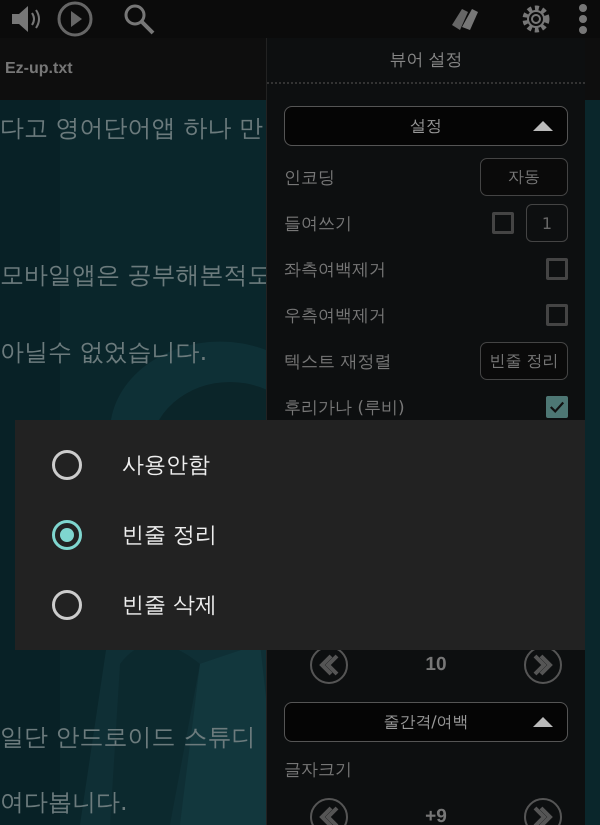 This screenshot has width=600, height=825. What do you see at coordinates (64, 802) in the screenshot?
I see `reader-line: 여다봅니다.` at bounding box center [64, 802].